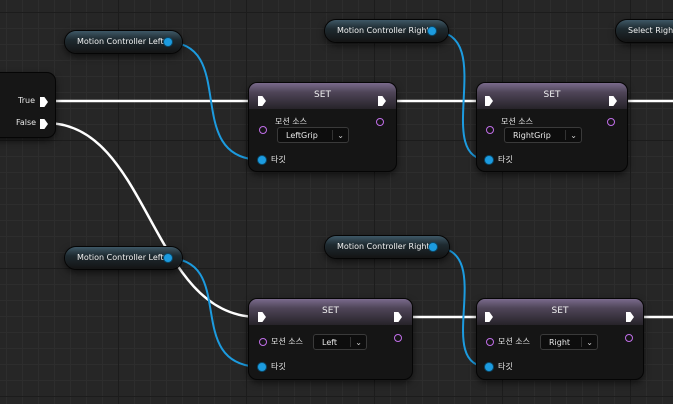 Image resolution: width=673 pixels, height=404 pixels. I want to click on branch-true-label: True, so click(26, 100).